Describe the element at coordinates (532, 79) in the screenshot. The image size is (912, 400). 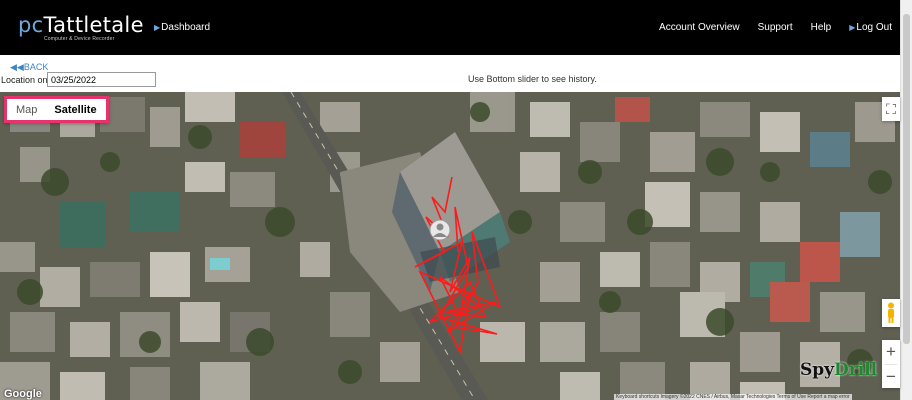
I see `history-hint: Use Bottom slider to see history.` at that location.